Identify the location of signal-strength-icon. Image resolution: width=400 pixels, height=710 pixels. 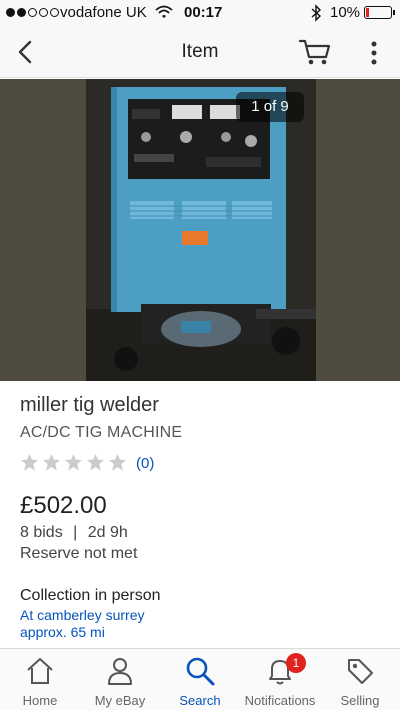
(32, 12).